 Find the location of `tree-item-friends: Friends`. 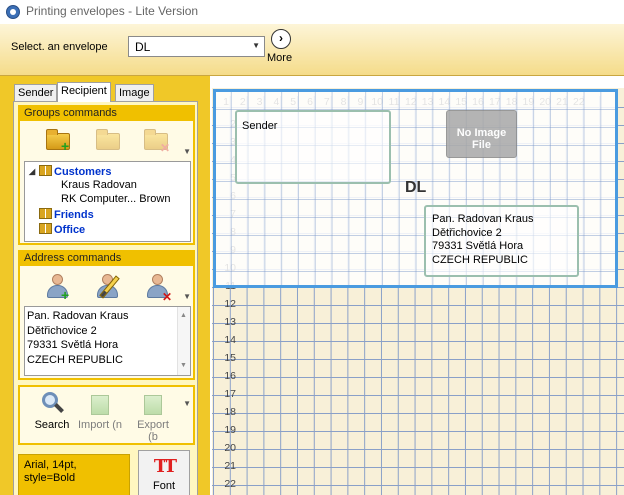

tree-item-friends: Friends is located at coordinates (66, 215).